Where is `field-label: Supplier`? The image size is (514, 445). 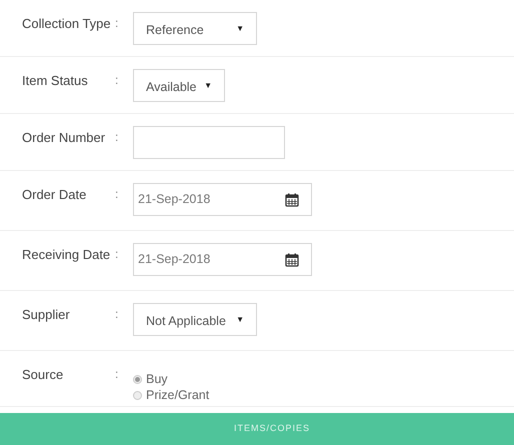
field-label: Supplier is located at coordinates (46, 315).